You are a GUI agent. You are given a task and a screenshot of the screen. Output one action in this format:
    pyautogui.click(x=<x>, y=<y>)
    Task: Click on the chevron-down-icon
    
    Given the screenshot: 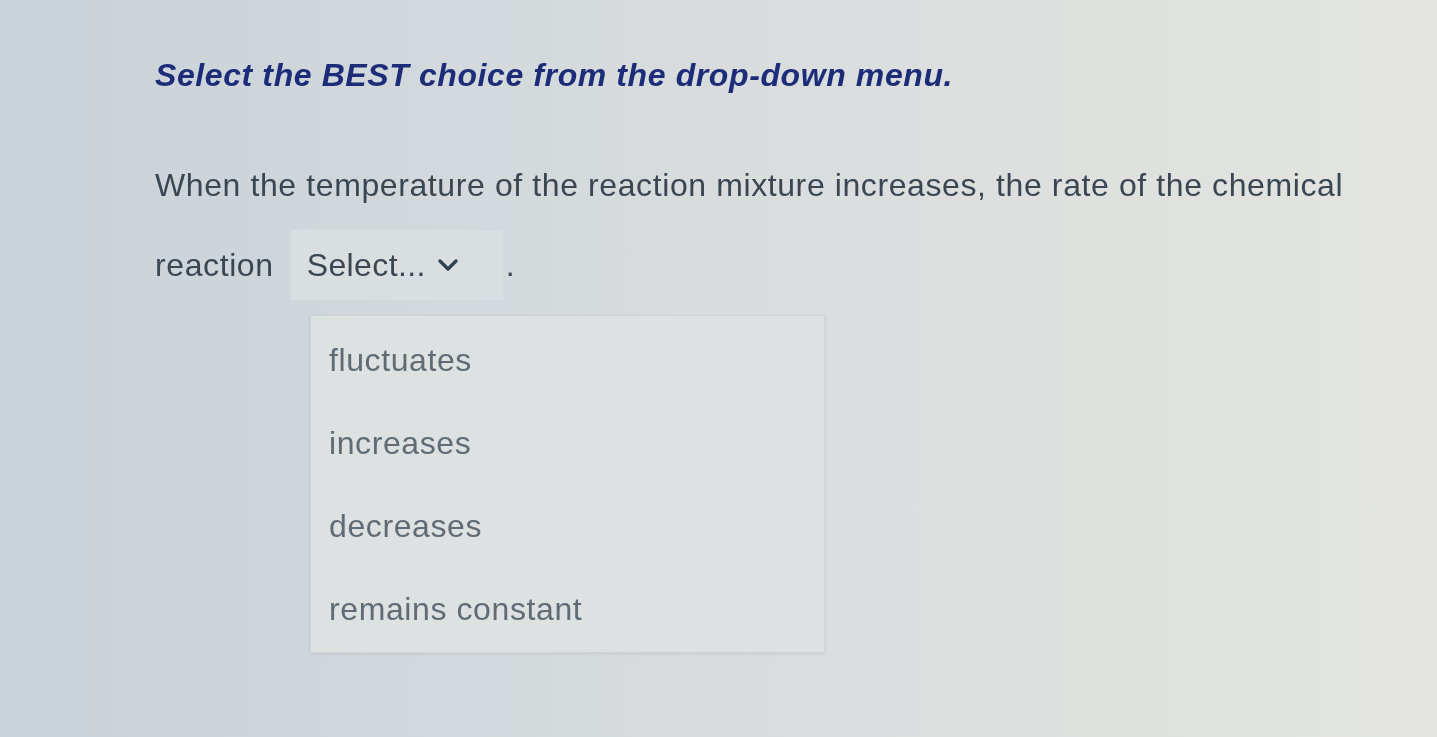 What is the action you would take?
    pyautogui.click(x=447, y=265)
    